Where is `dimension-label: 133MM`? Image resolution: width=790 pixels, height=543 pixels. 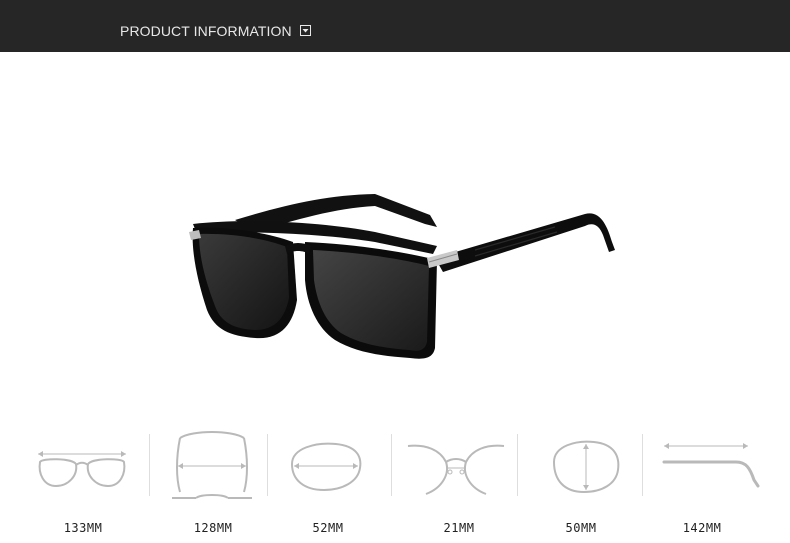 dimension-label: 133MM is located at coordinates (83, 528).